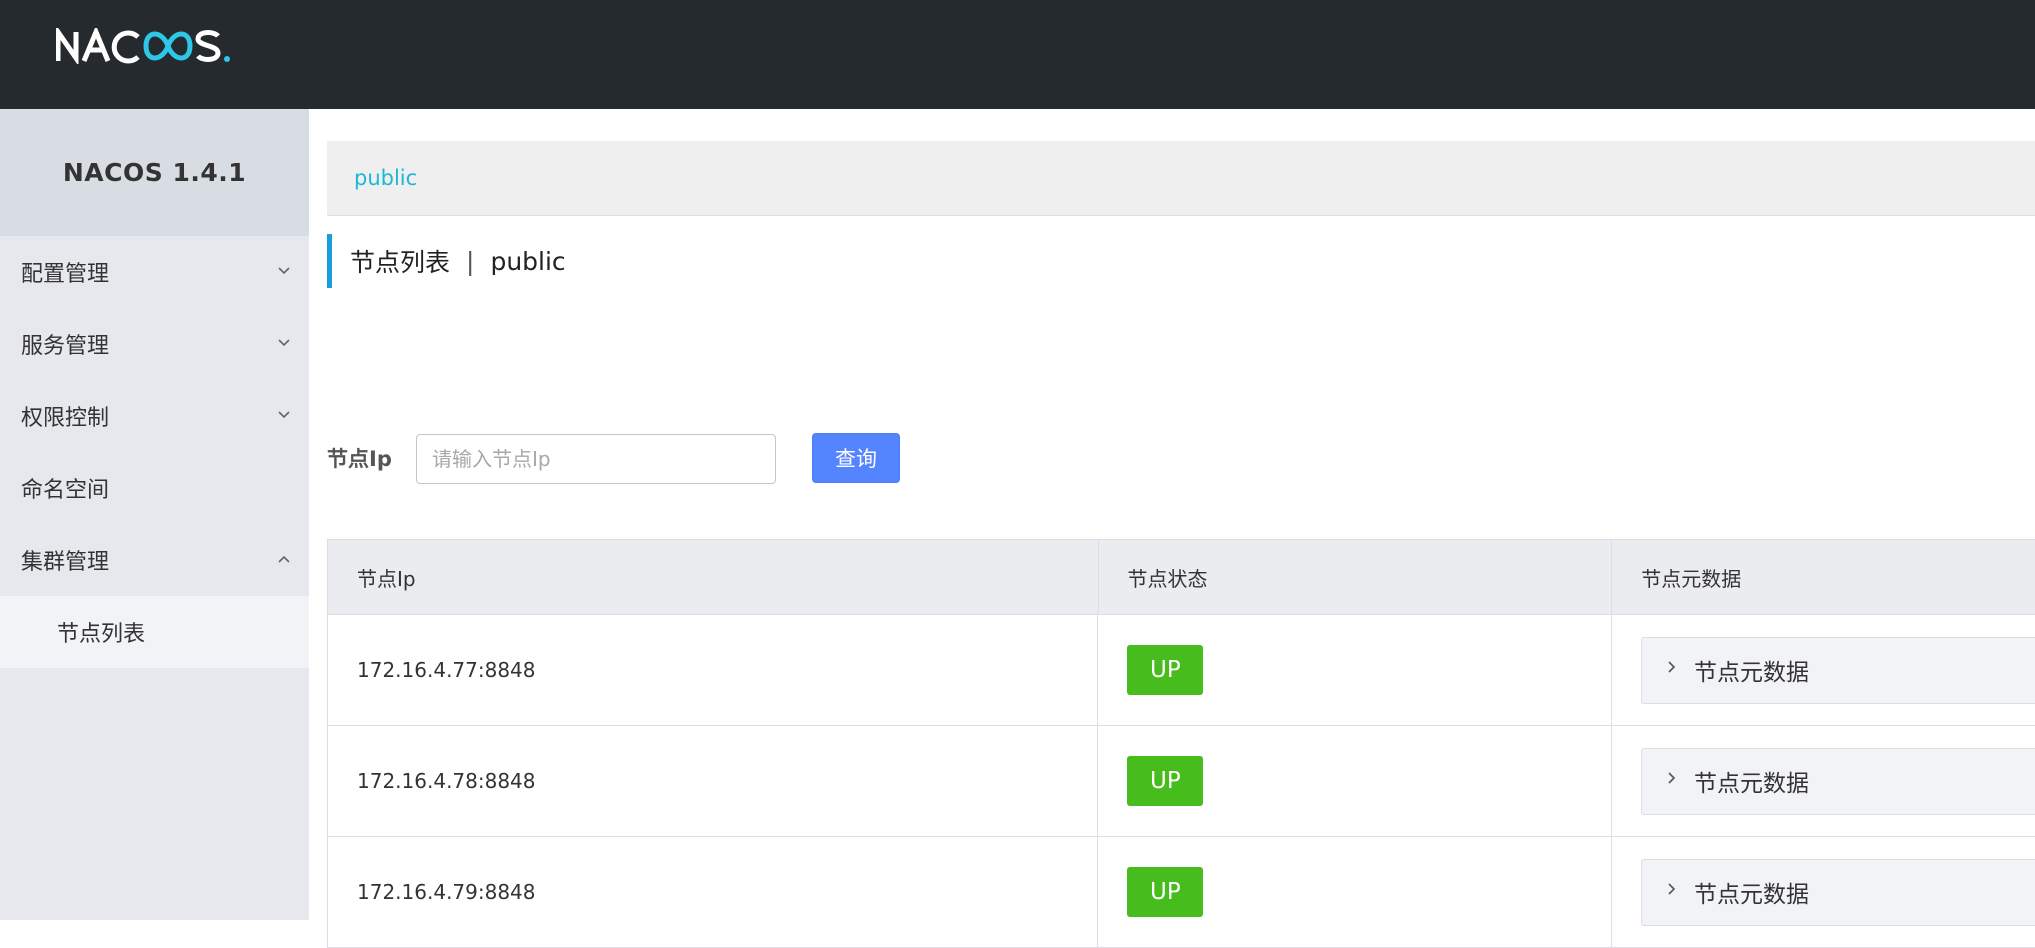  What do you see at coordinates (65, 418) in the screenshot?
I see `sidebar-item-label: 权限控制` at bounding box center [65, 418].